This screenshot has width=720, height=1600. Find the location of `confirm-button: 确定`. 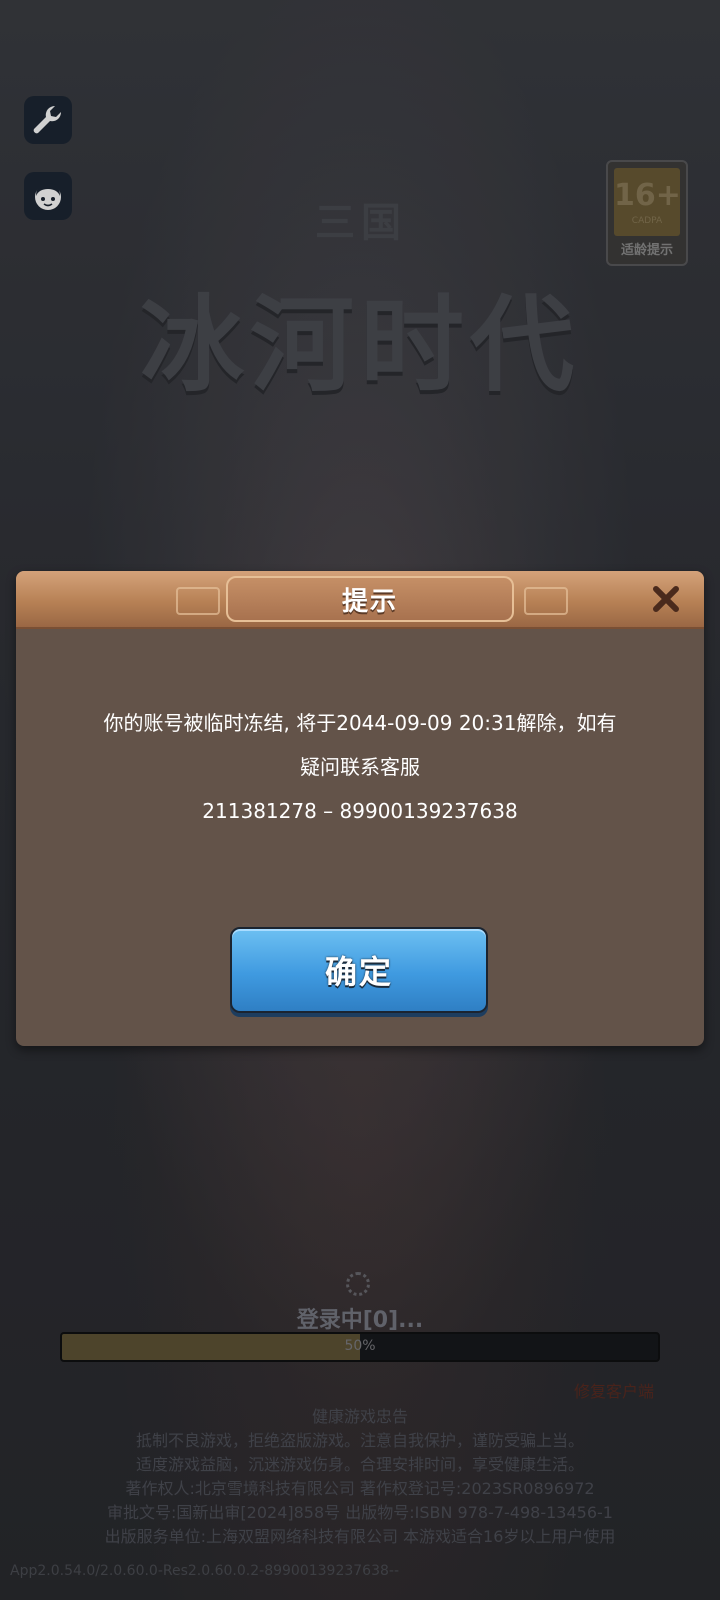

confirm-button: 确定 is located at coordinates (359, 970).